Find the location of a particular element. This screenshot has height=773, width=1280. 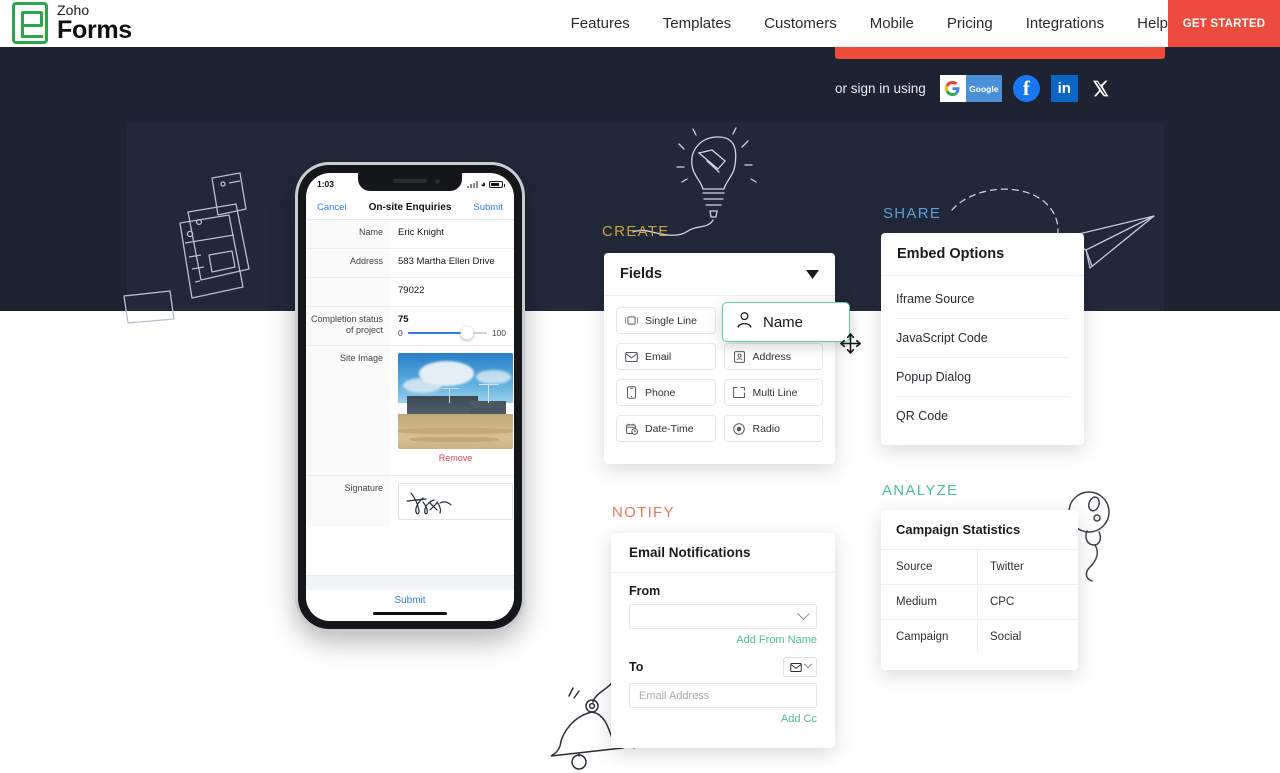

add-cc-link: Add Cc is located at coordinates (723, 719).